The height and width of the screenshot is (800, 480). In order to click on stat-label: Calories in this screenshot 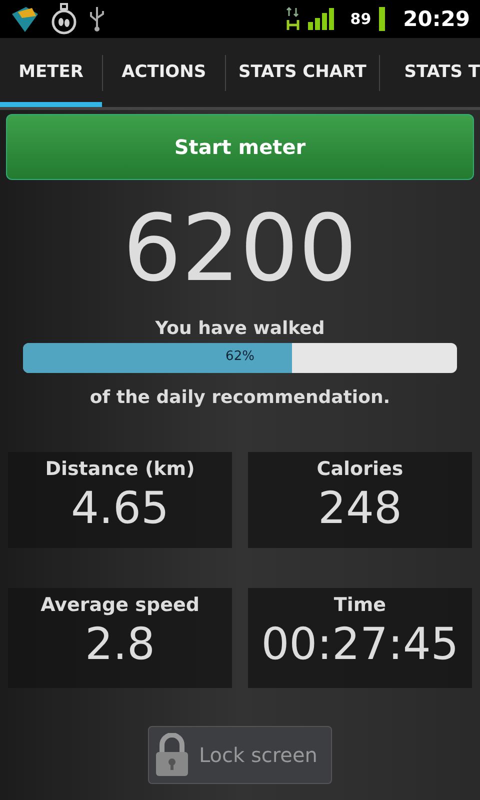, I will do `click(360, 469)`.